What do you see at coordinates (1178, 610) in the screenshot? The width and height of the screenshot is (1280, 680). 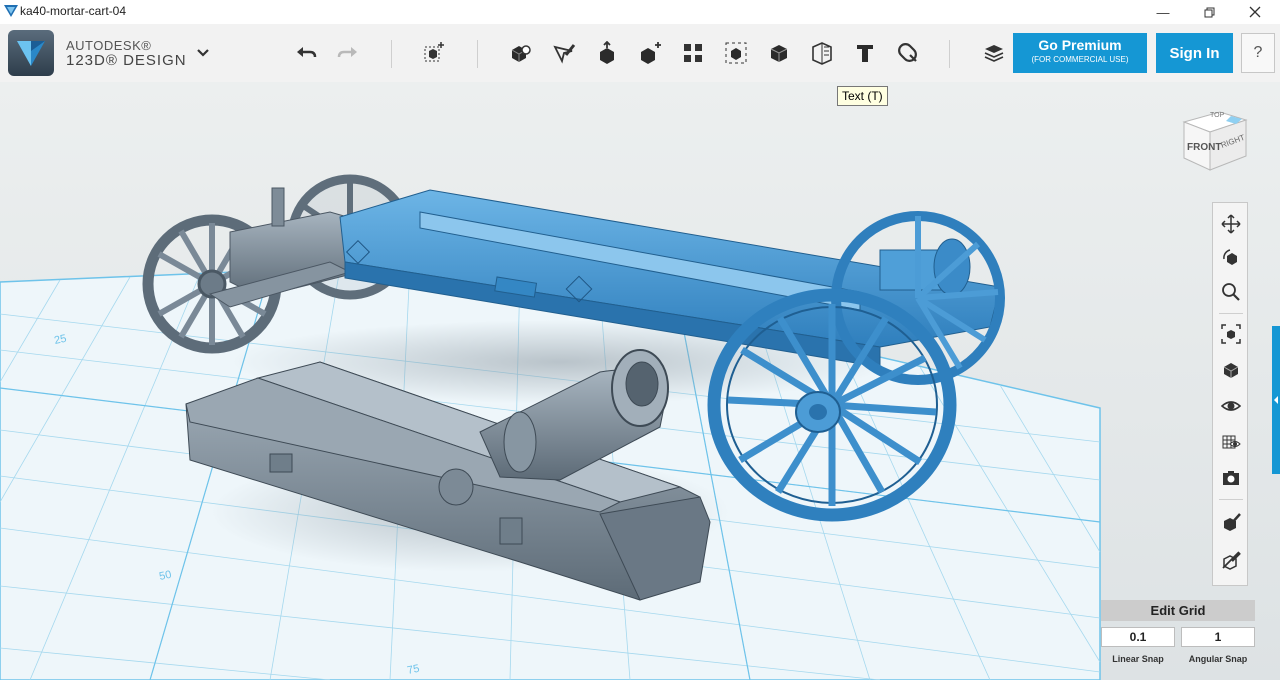 I see `edit-grid-button: Edit Grid` at bounding box center [1178, 610].